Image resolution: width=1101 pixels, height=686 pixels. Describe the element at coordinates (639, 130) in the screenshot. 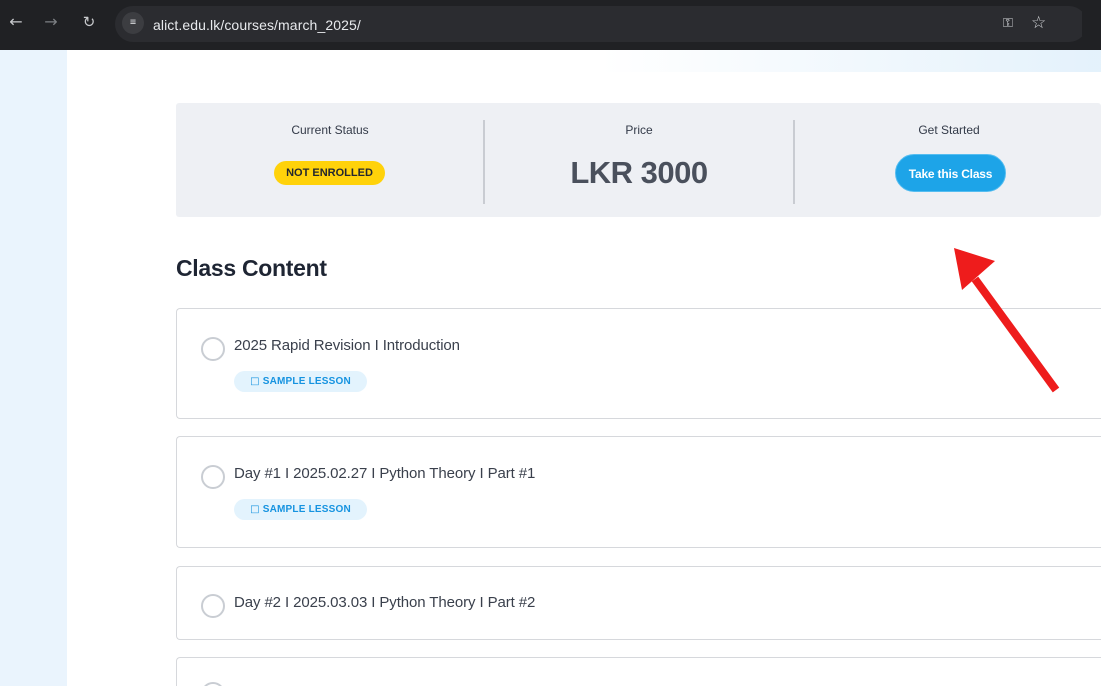

I see `price-label: Price` at that location.